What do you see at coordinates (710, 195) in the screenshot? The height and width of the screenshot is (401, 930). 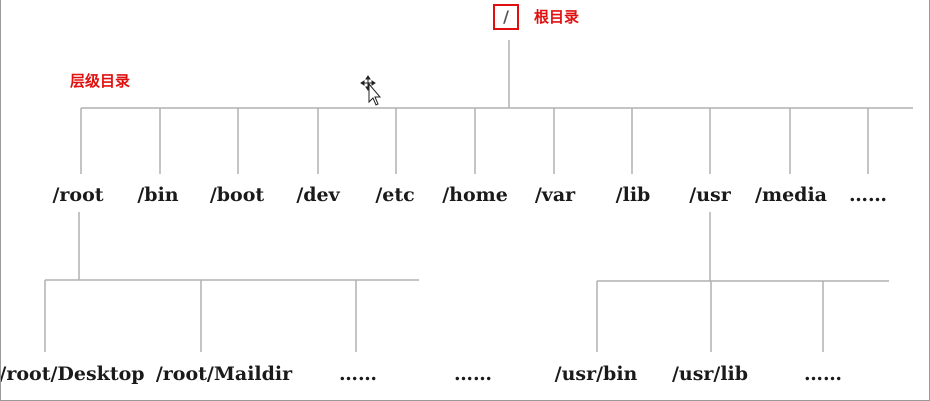 I see `dir-usr: /usr` at bounding box center [710, 195].